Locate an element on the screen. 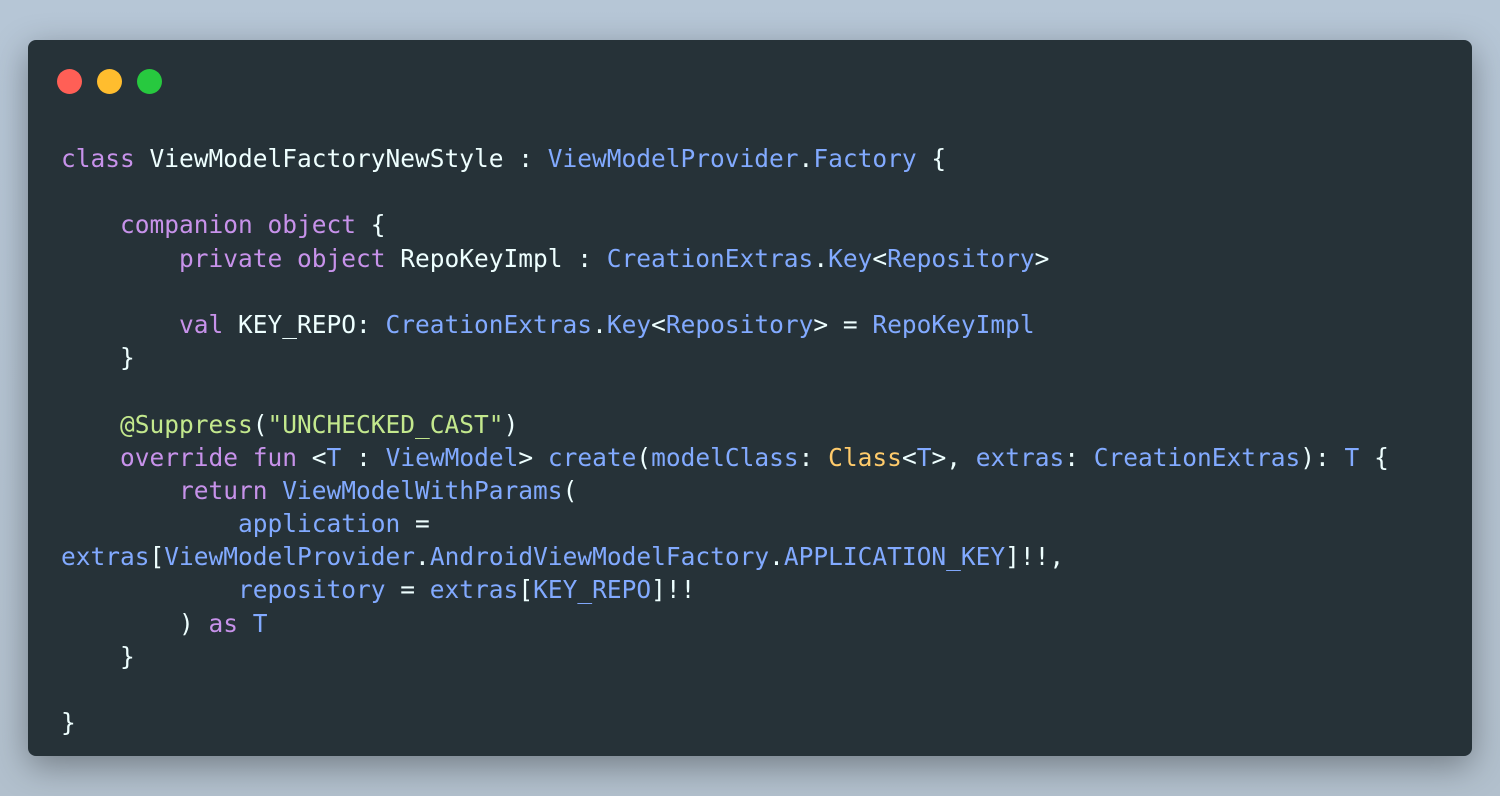 This screenshot has height=796, width=1500. code-token: ViewModel is located at coordinates (452, 457).